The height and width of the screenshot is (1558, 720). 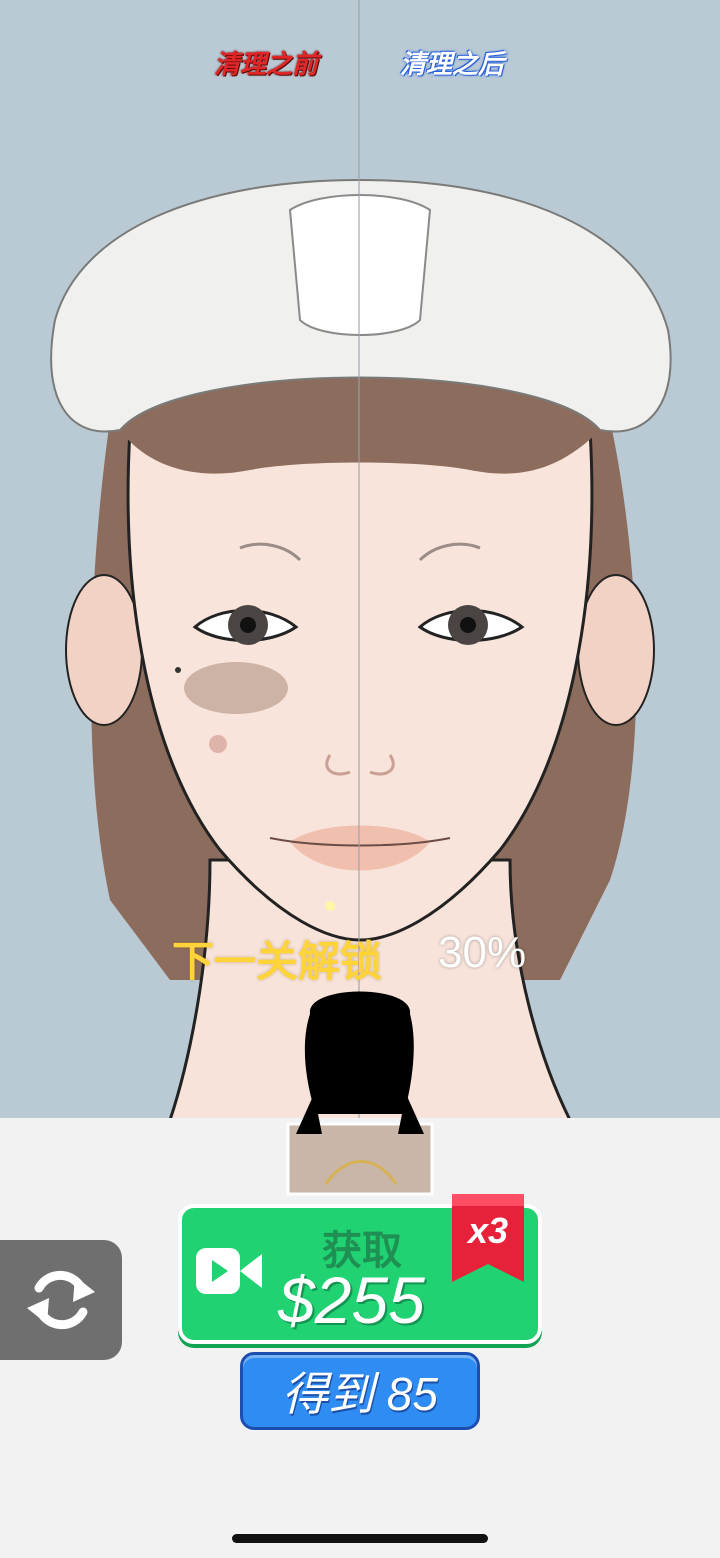 I want to click on after-label: 清理之后, so click(x=452, y=64).